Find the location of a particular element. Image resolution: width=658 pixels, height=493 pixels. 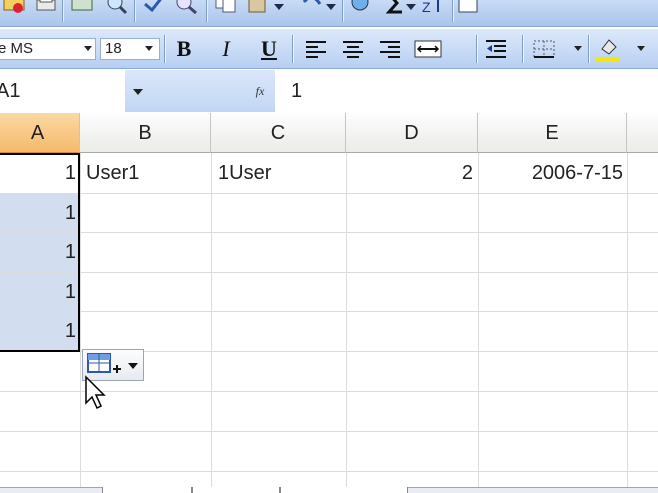

fill-color-icon is located at coordinates (608, 49).